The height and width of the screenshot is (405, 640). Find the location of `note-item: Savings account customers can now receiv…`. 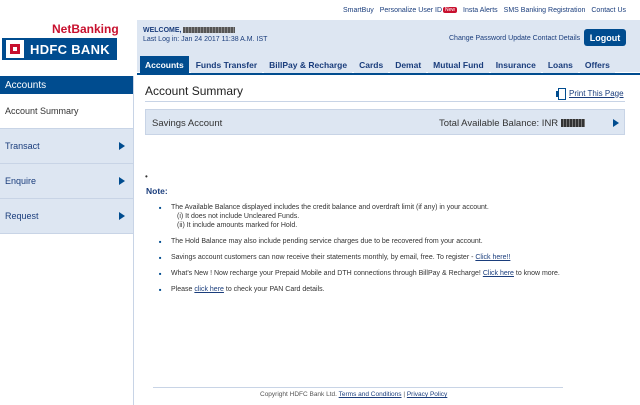

note-item: Savings account customers can now receiv… is located at coordinates (389, 257).